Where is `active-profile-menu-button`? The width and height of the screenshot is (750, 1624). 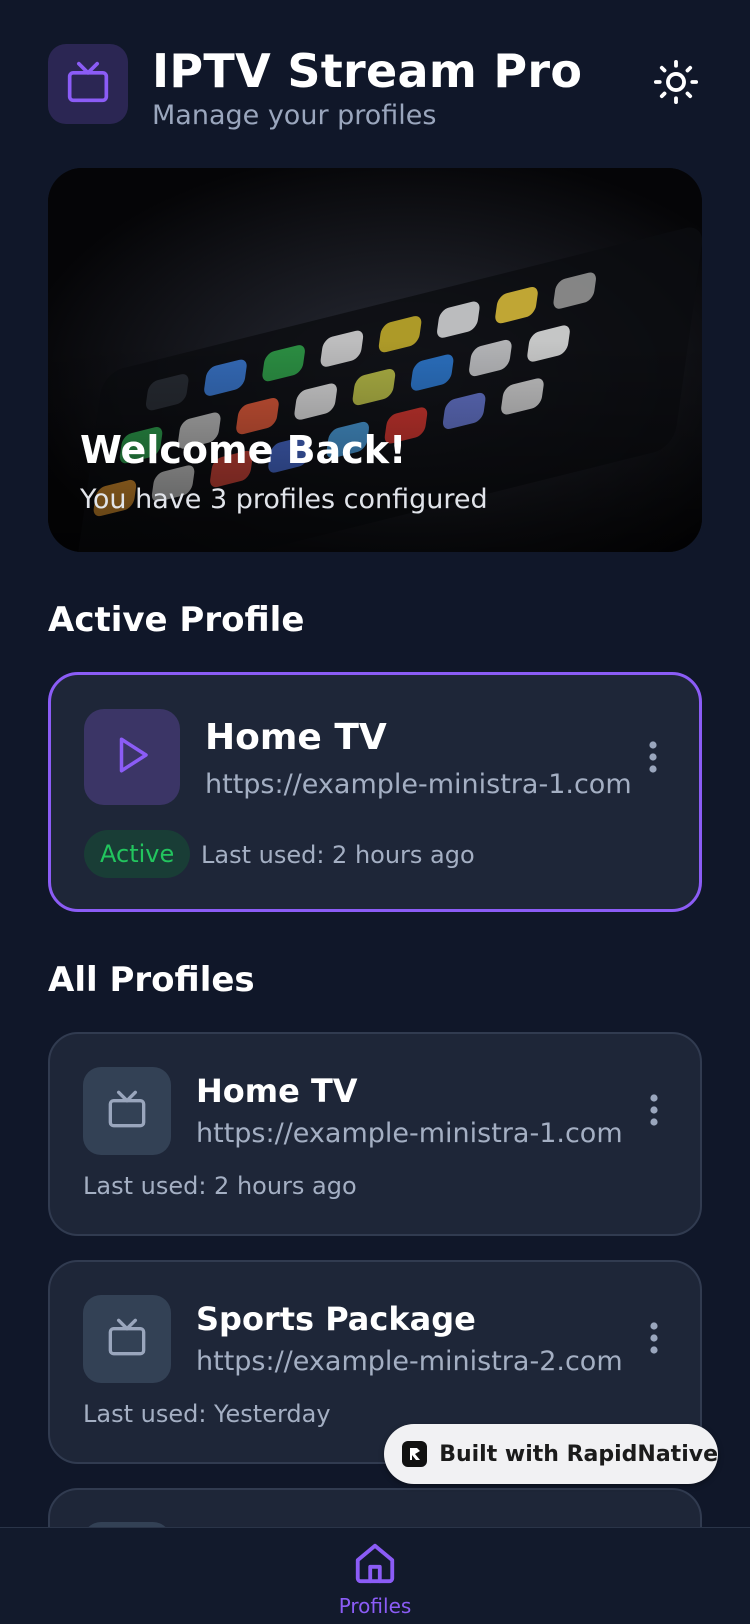
active-profile-menu-button is located at coordinates (653, 759).